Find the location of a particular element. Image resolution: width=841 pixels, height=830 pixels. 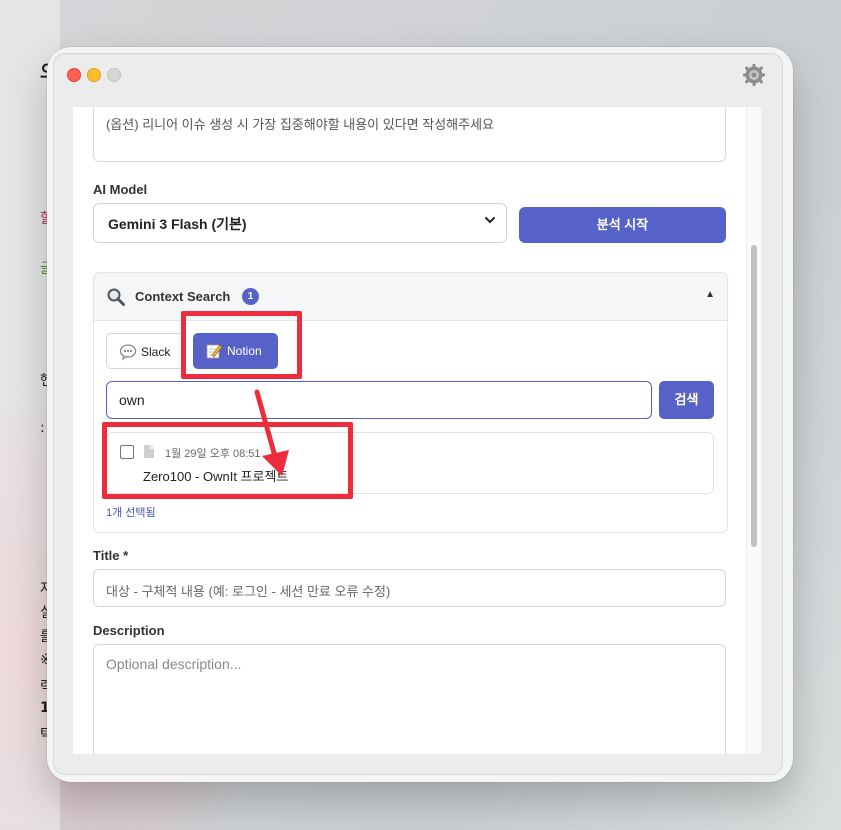

zoom-window-button is located at coordinates (114, 75).